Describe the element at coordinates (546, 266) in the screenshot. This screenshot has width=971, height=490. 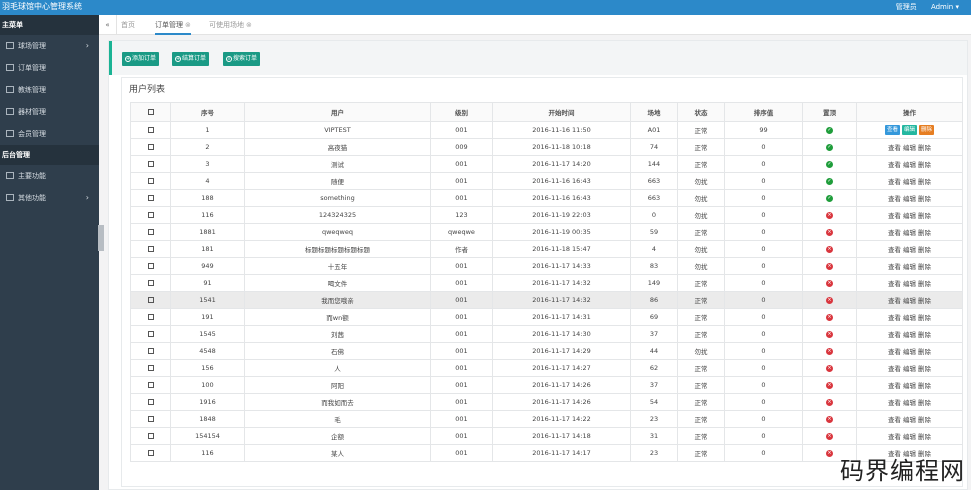
I see `table-row: 949 十五年 001 2016-11-17 14:33 83 勿扰 0 × 查看 编辑 删除` at that location.